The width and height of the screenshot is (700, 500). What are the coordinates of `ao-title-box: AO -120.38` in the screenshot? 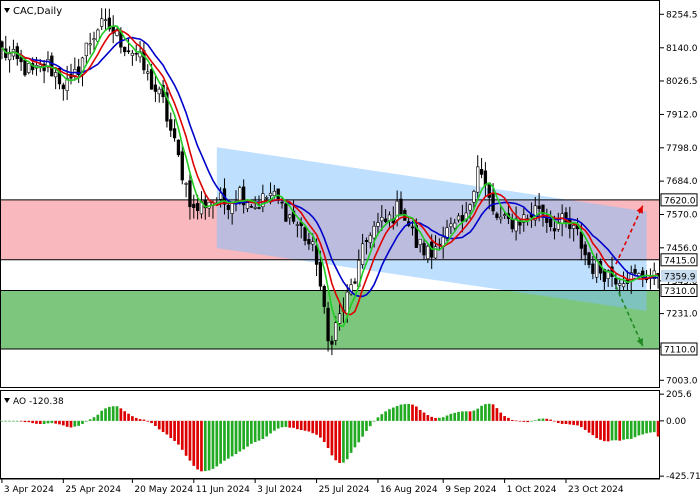 It's located at (34, 402).